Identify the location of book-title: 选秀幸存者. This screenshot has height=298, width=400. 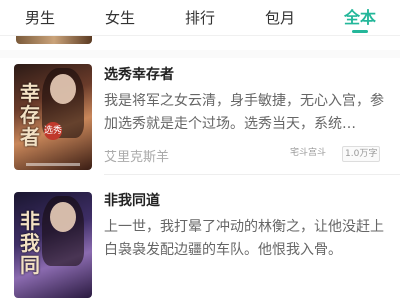
(139, 74).